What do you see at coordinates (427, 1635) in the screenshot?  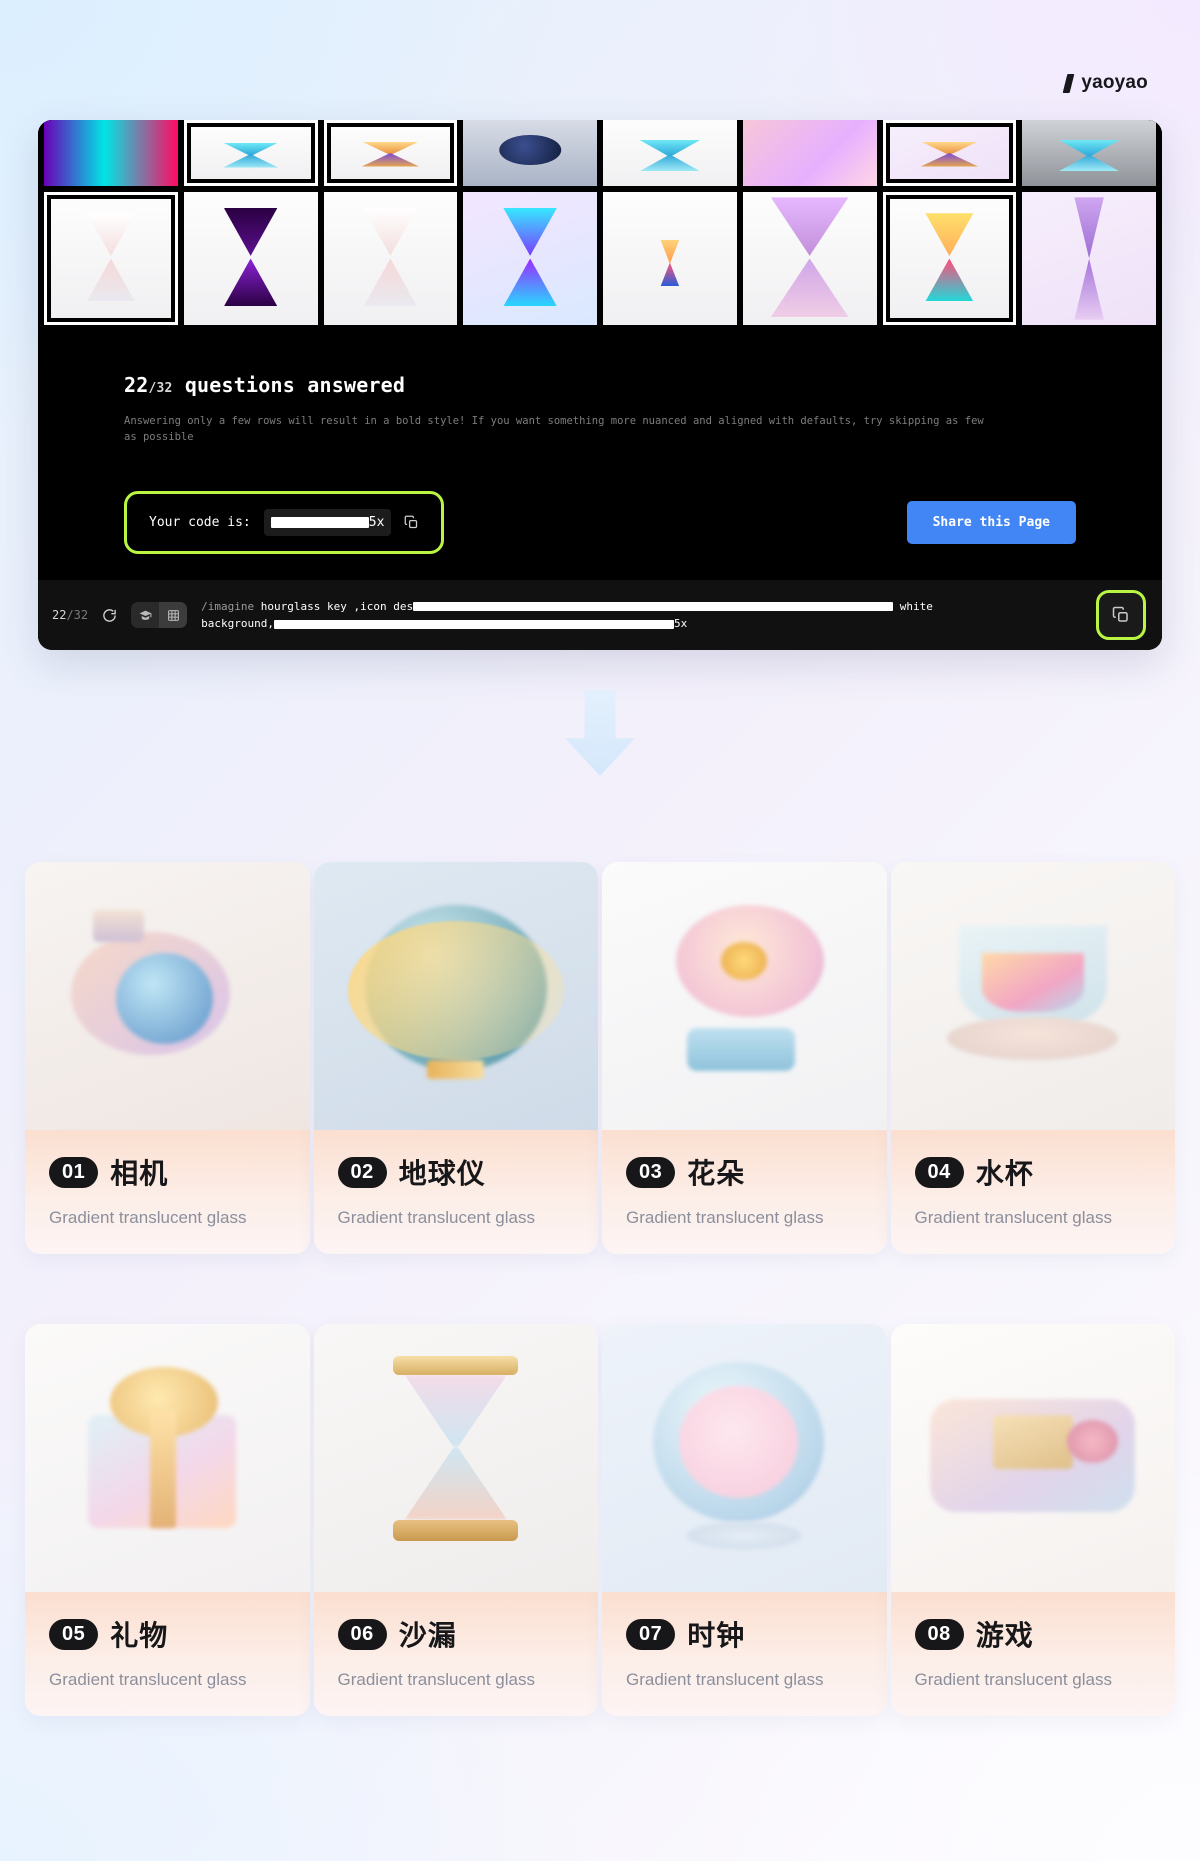 I see `card-title-06: 沙漏` at bounding box center [427, 1635].